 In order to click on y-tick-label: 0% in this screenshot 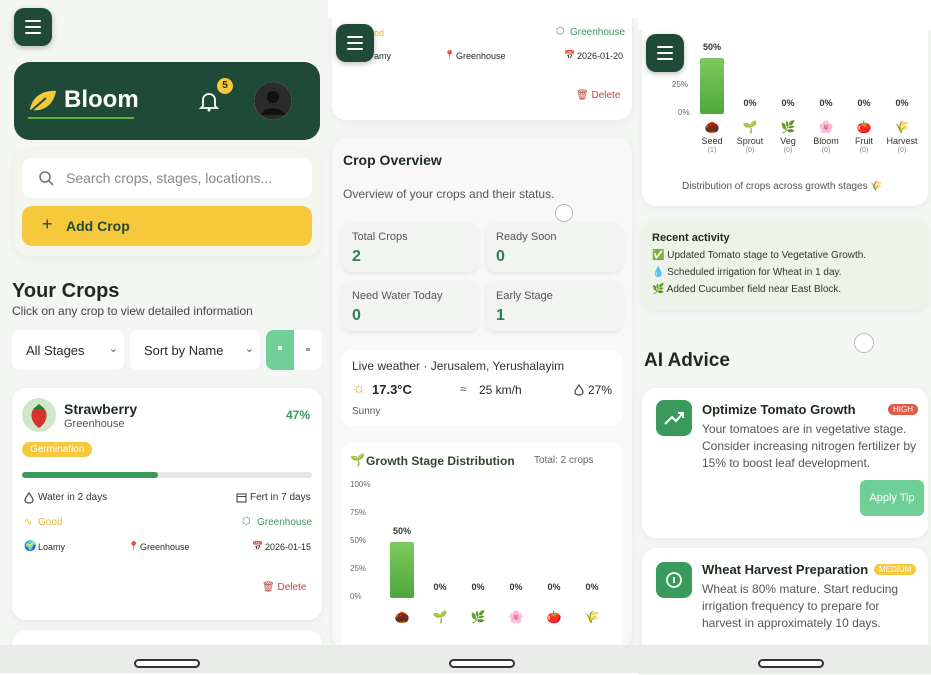, I will do `click(356, 596)`.